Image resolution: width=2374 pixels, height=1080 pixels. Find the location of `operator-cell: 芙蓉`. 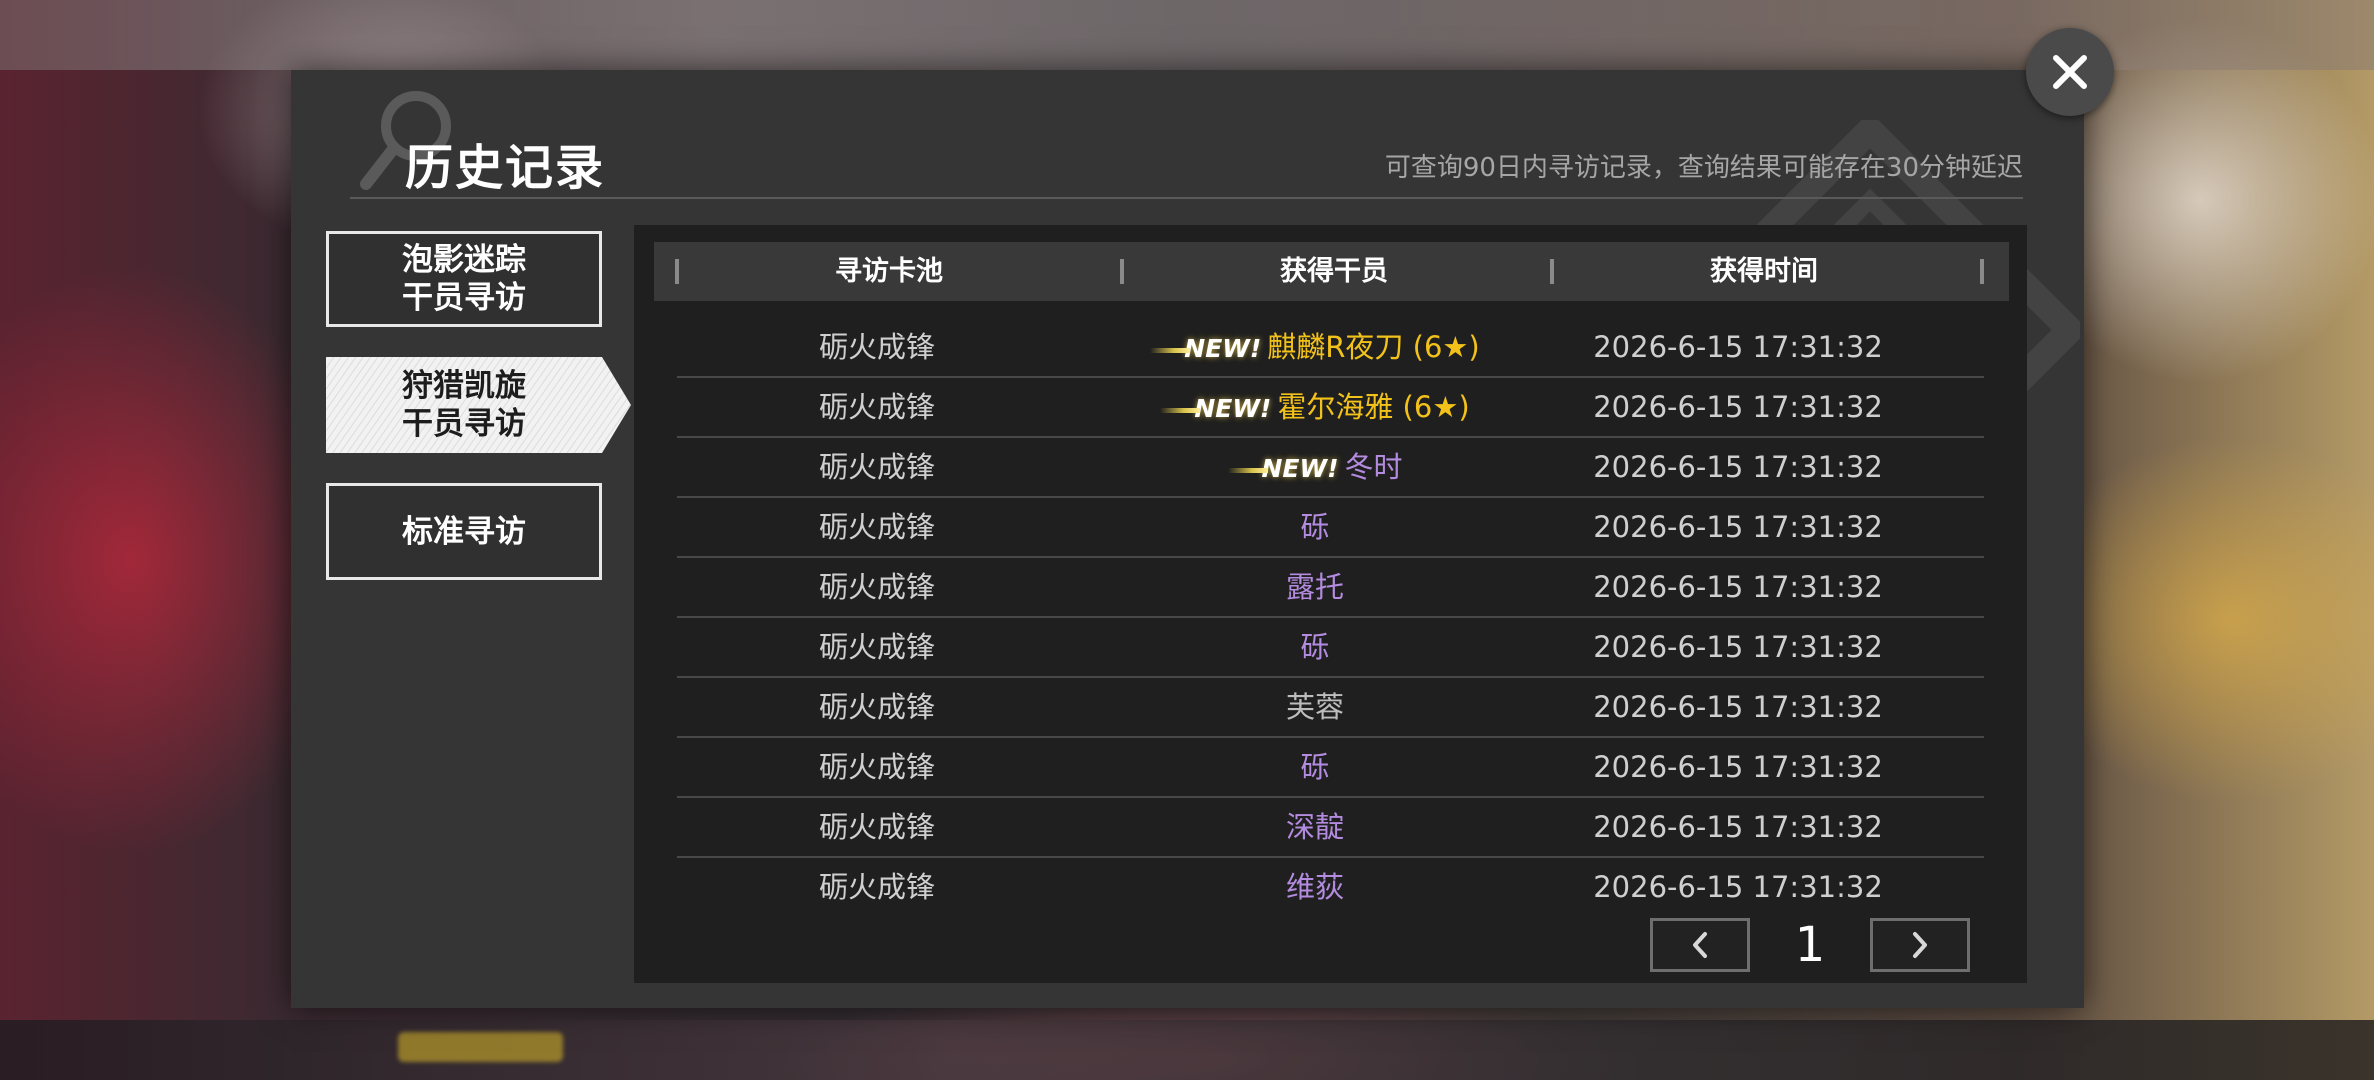

operator-cell: 芙蓉 is located at coordinates (1315, 707).